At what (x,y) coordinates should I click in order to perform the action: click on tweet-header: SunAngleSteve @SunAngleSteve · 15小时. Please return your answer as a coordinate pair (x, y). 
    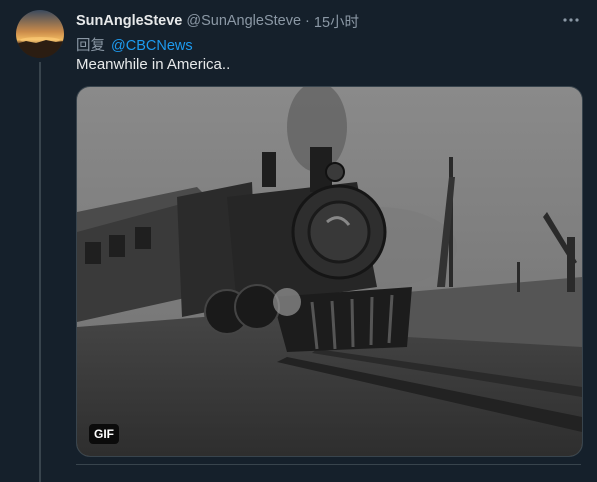
    Looking at the image, I should click on (326, 21).